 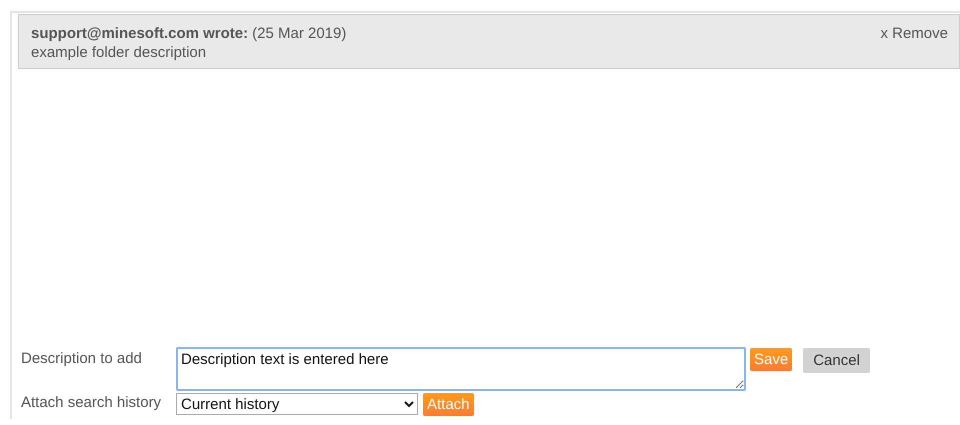 I want to click on comment-date: (25 Mar 2019), so click(x=299, y=33).